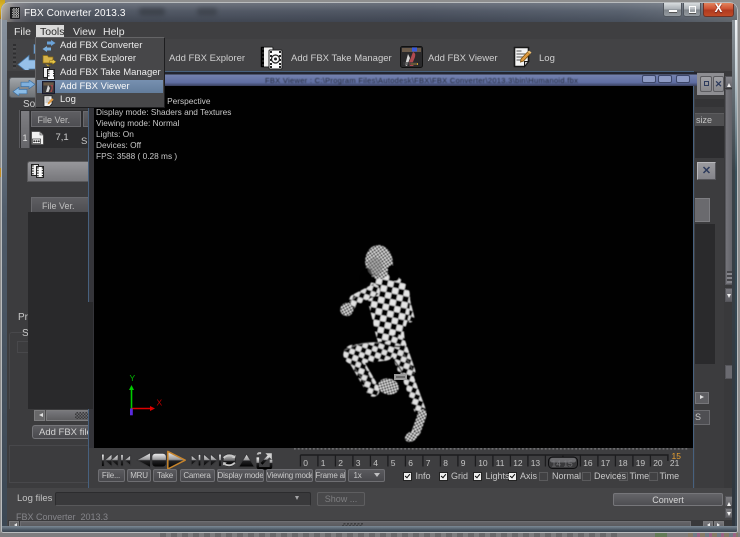  What do you see at coordinates (500, 463) in the screenshot?
I see `svg-text: 11` at bounding box center [500, 463].